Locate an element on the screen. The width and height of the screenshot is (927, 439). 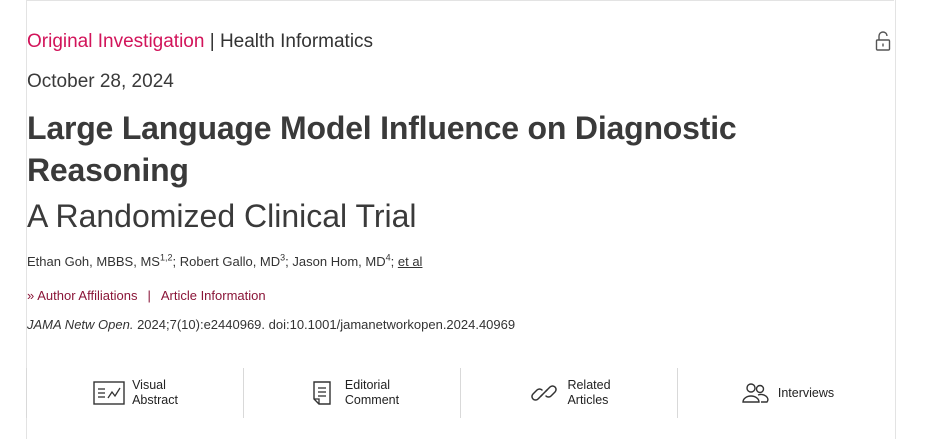
visual-abstract-button: Visual Abstract is located at coordinates (135, 393).